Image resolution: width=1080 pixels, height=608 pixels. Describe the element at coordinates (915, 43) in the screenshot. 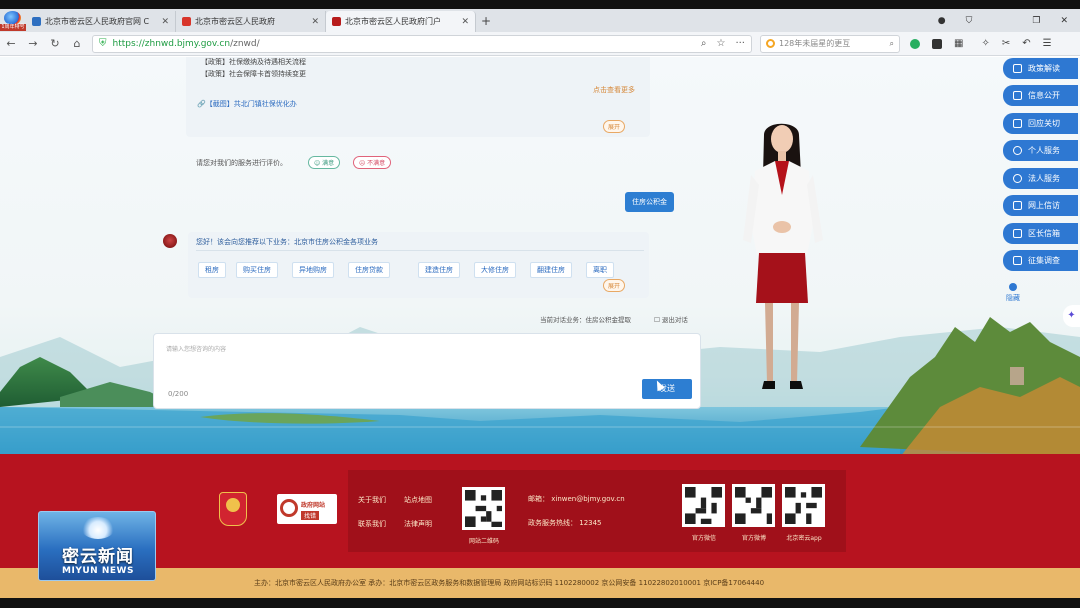

I see `extension-green-icon` at that location.